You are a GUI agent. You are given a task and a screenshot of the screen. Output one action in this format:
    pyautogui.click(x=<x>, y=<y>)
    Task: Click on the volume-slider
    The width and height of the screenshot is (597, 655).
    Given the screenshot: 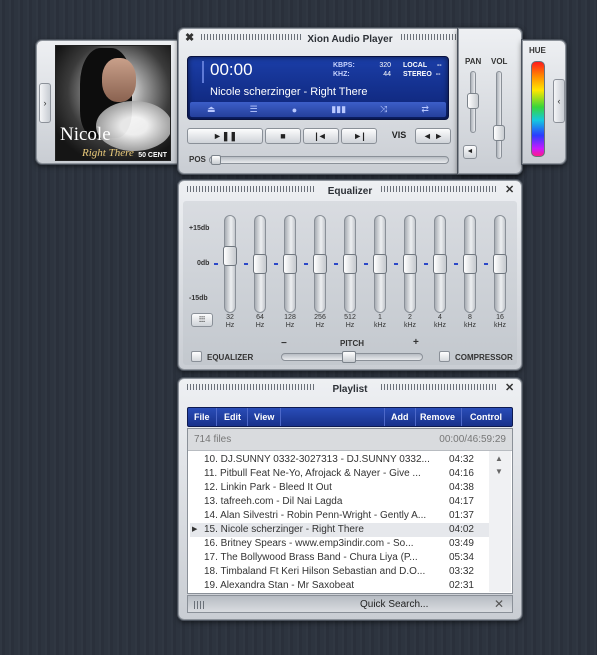 What is the action you would take?
    pyautogui.click(x=499, y=115)
    